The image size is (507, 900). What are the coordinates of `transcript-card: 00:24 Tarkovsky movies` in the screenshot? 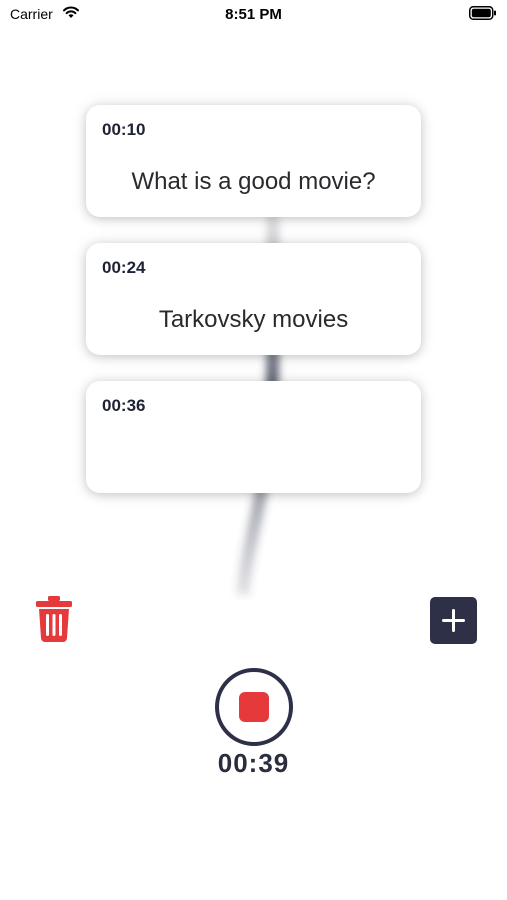 It's located at (253, 299).